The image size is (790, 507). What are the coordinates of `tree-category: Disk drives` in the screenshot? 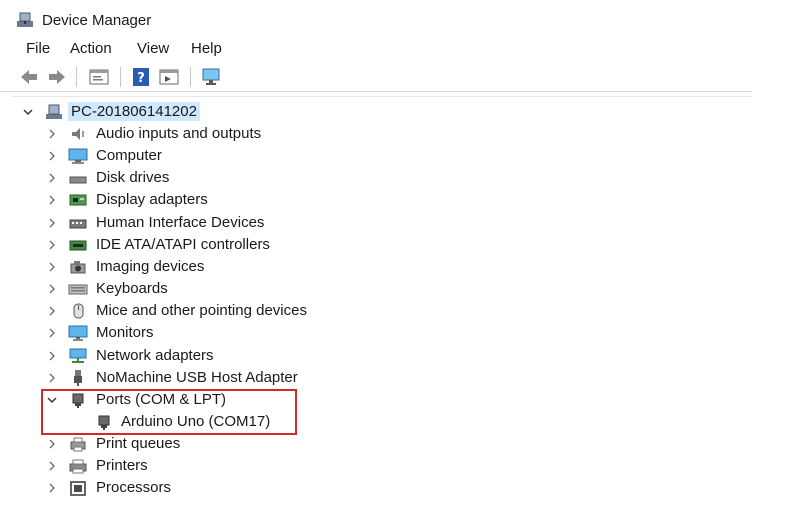 It's located at (395, 178).